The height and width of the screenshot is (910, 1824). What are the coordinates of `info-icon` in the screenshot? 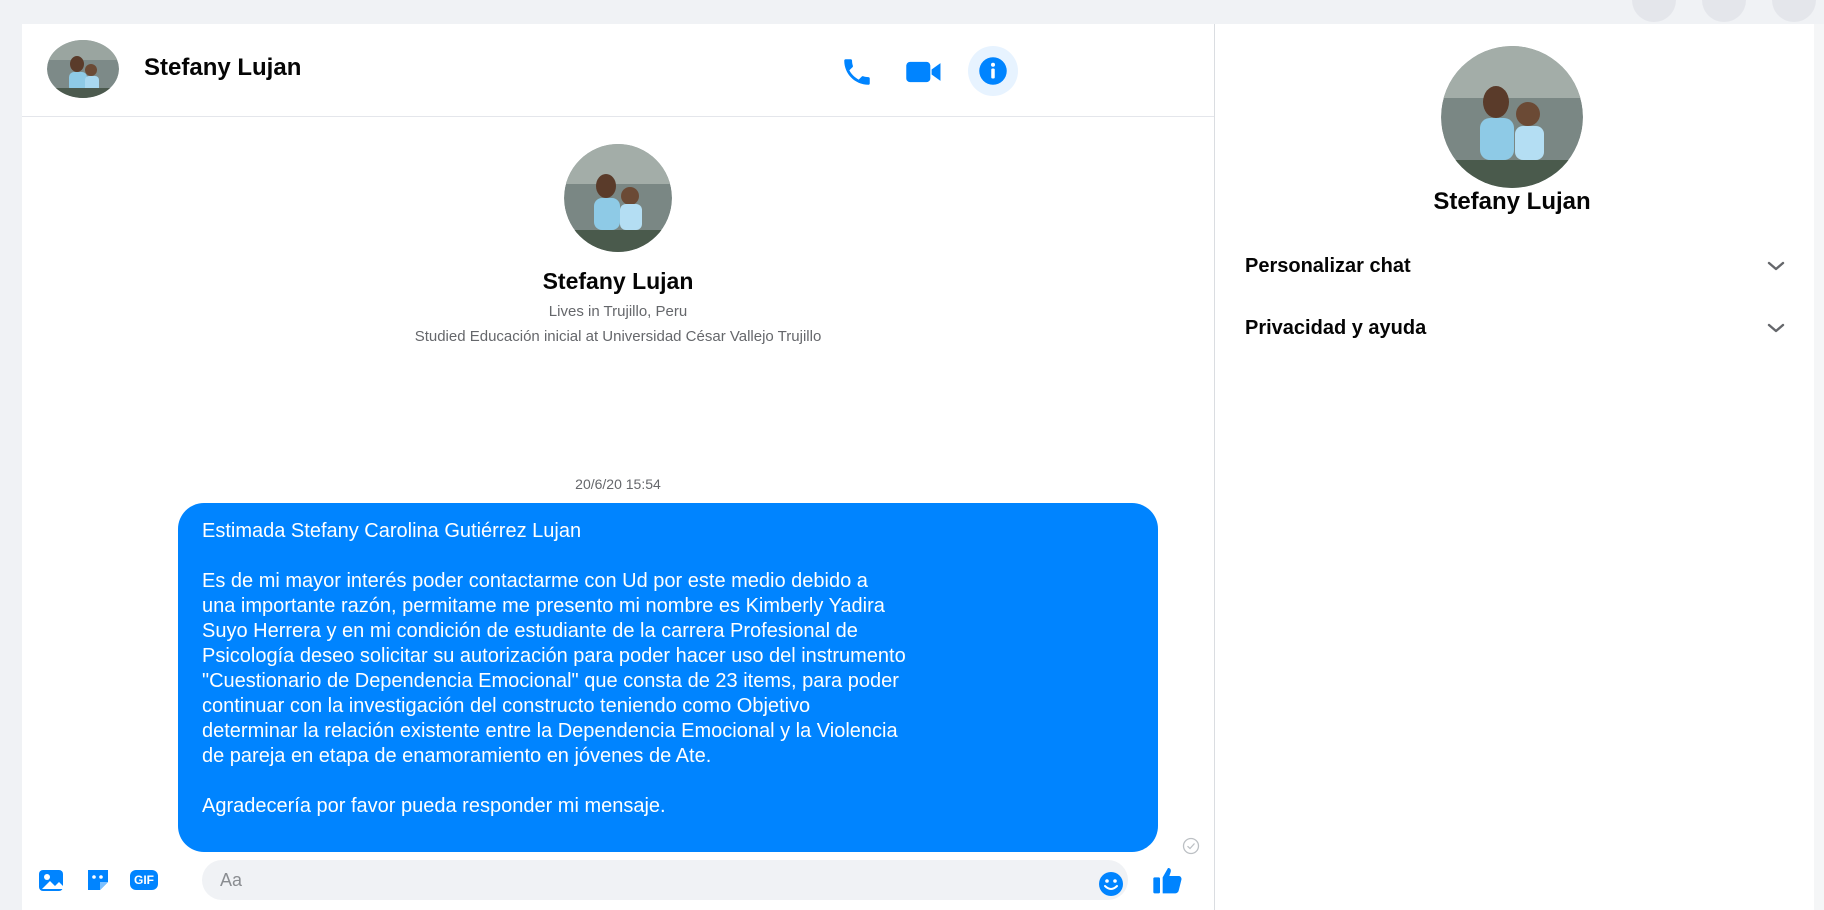 It's located at (993, 71).